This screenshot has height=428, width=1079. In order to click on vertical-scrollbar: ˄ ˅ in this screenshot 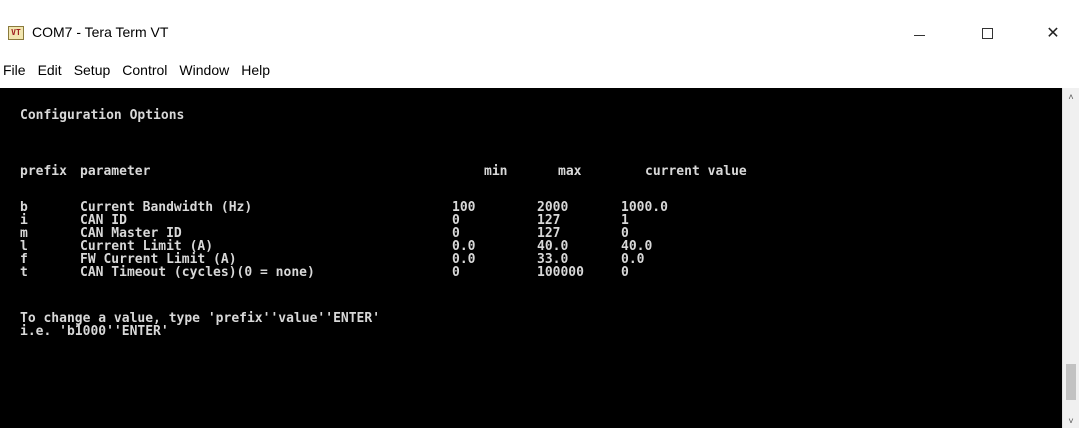, I will do `click(1070, 258)`.